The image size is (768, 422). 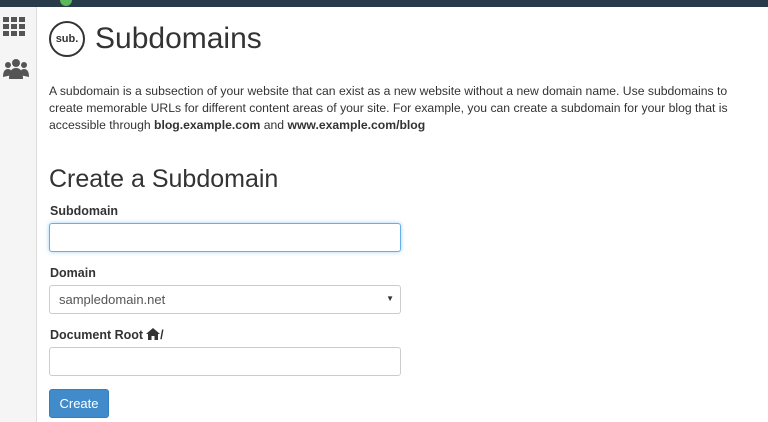 What do you see at coordinates (207, 125) in the screenshot?
I see `description-example-1: blog.example.com` at bounding box center [207, 125].